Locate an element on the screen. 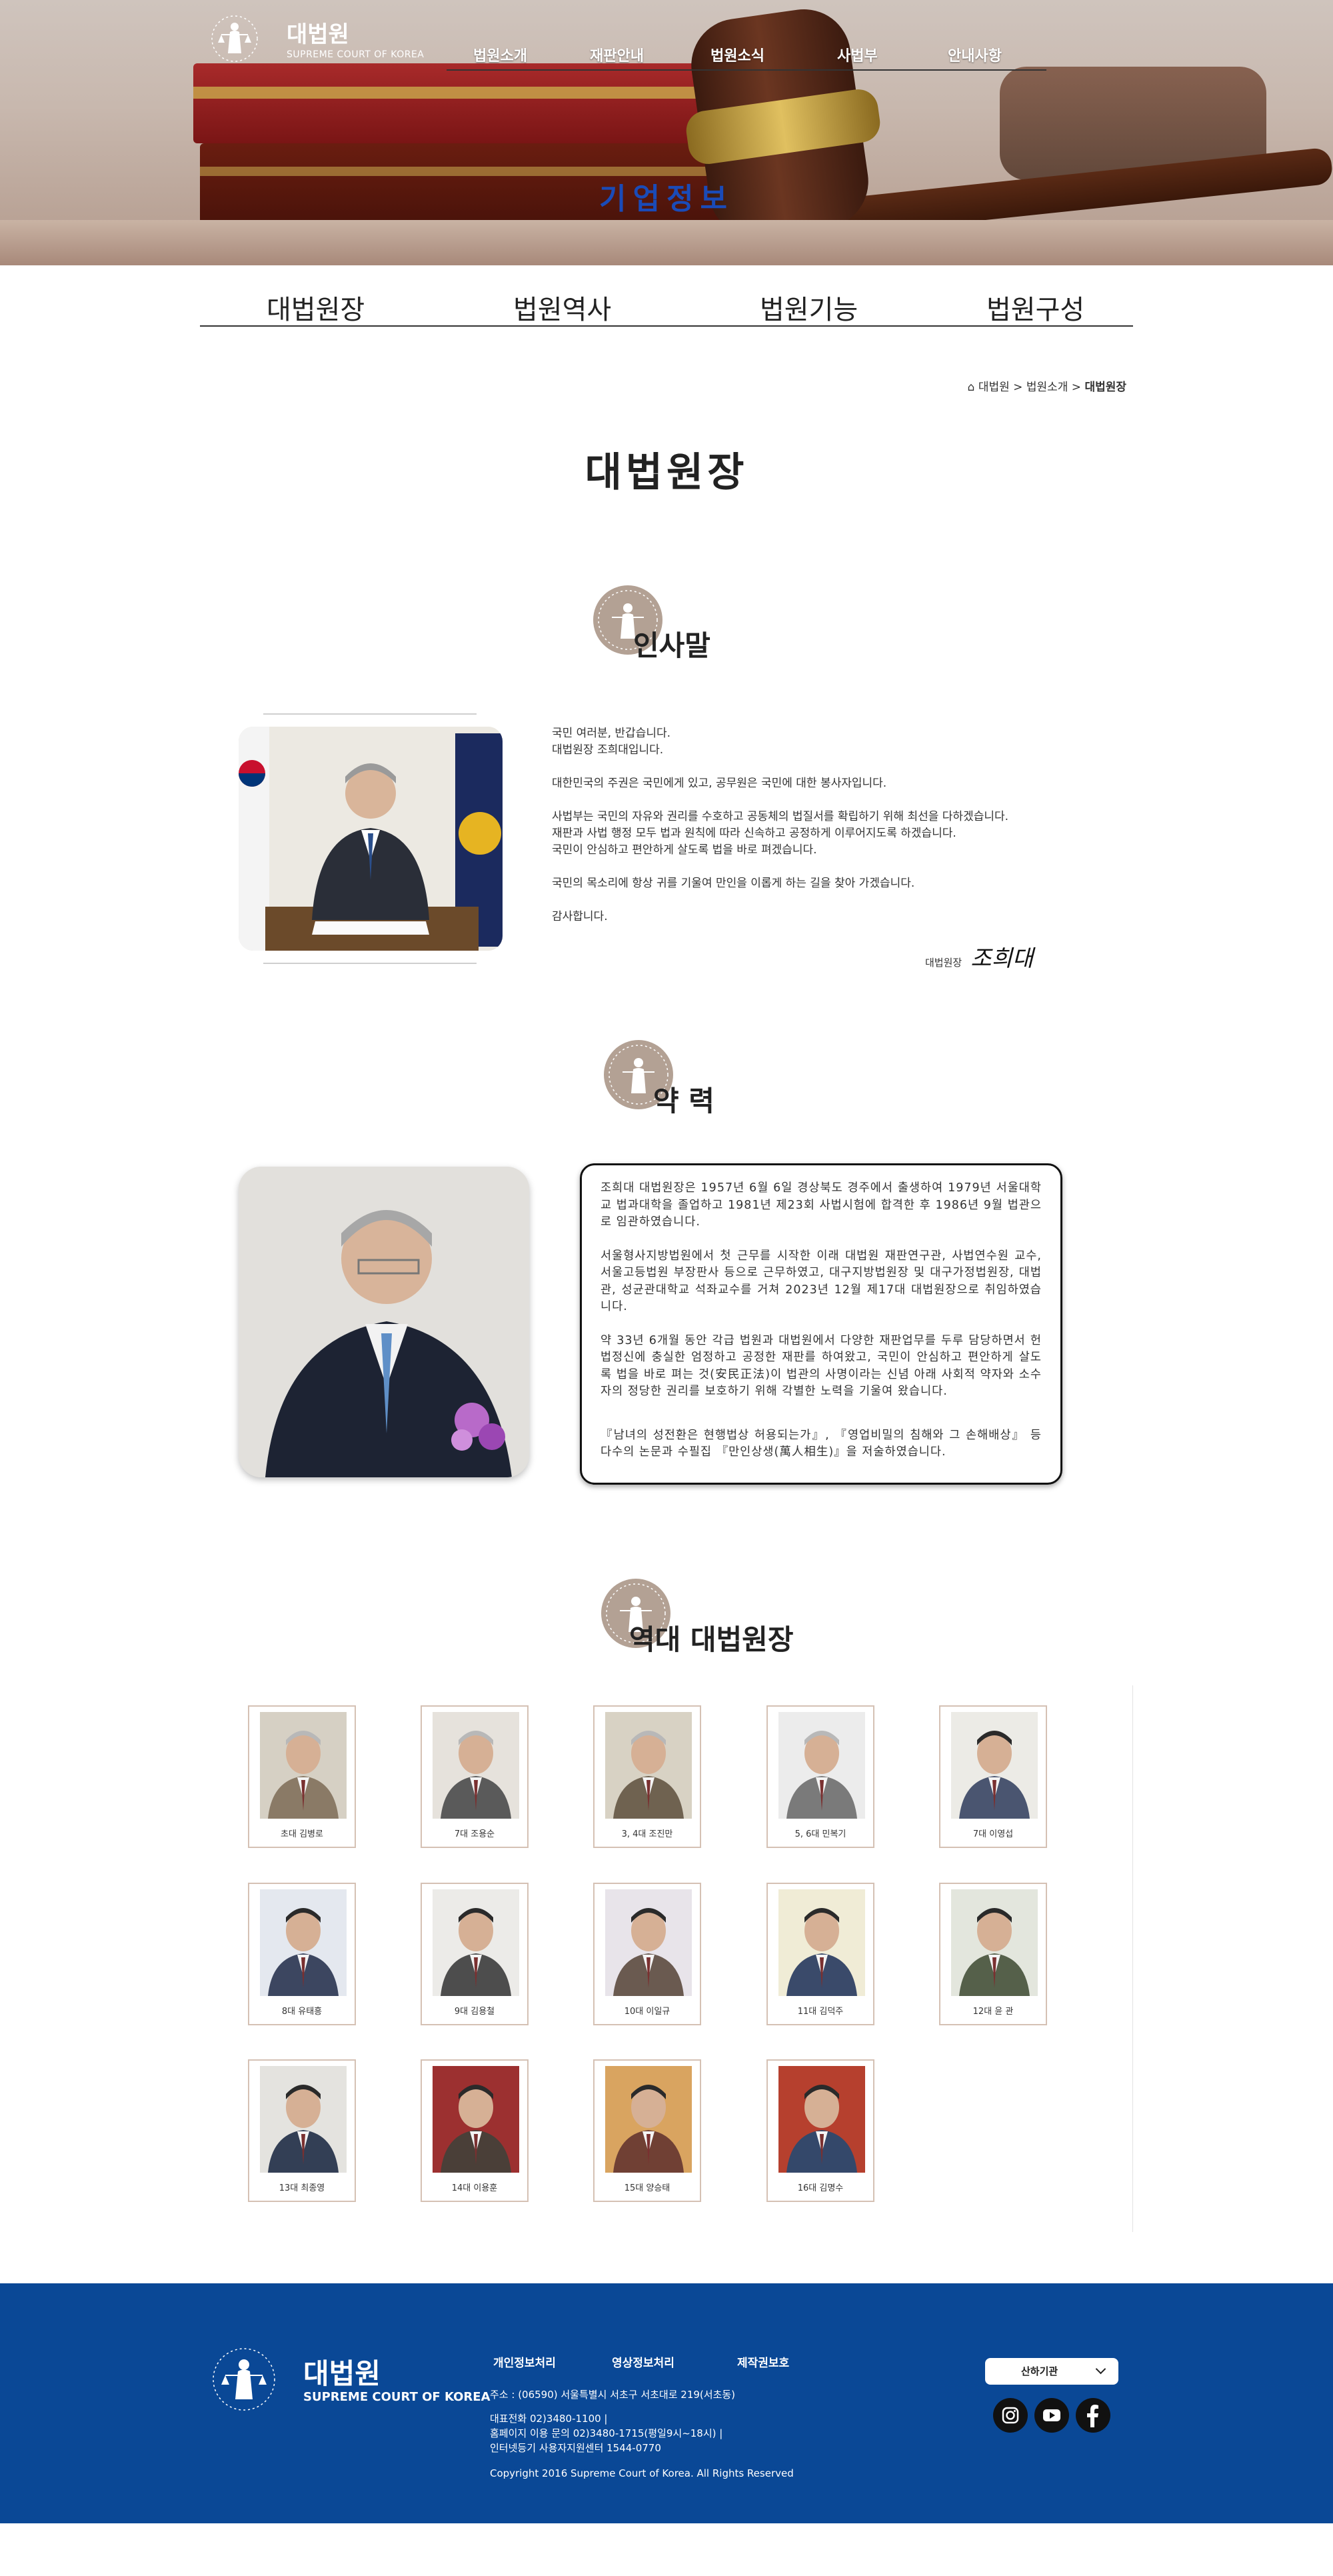 The image size is (1333, 2576). past-chief-caption: 7대 이영섭 is located at coordinates (993, 1834).